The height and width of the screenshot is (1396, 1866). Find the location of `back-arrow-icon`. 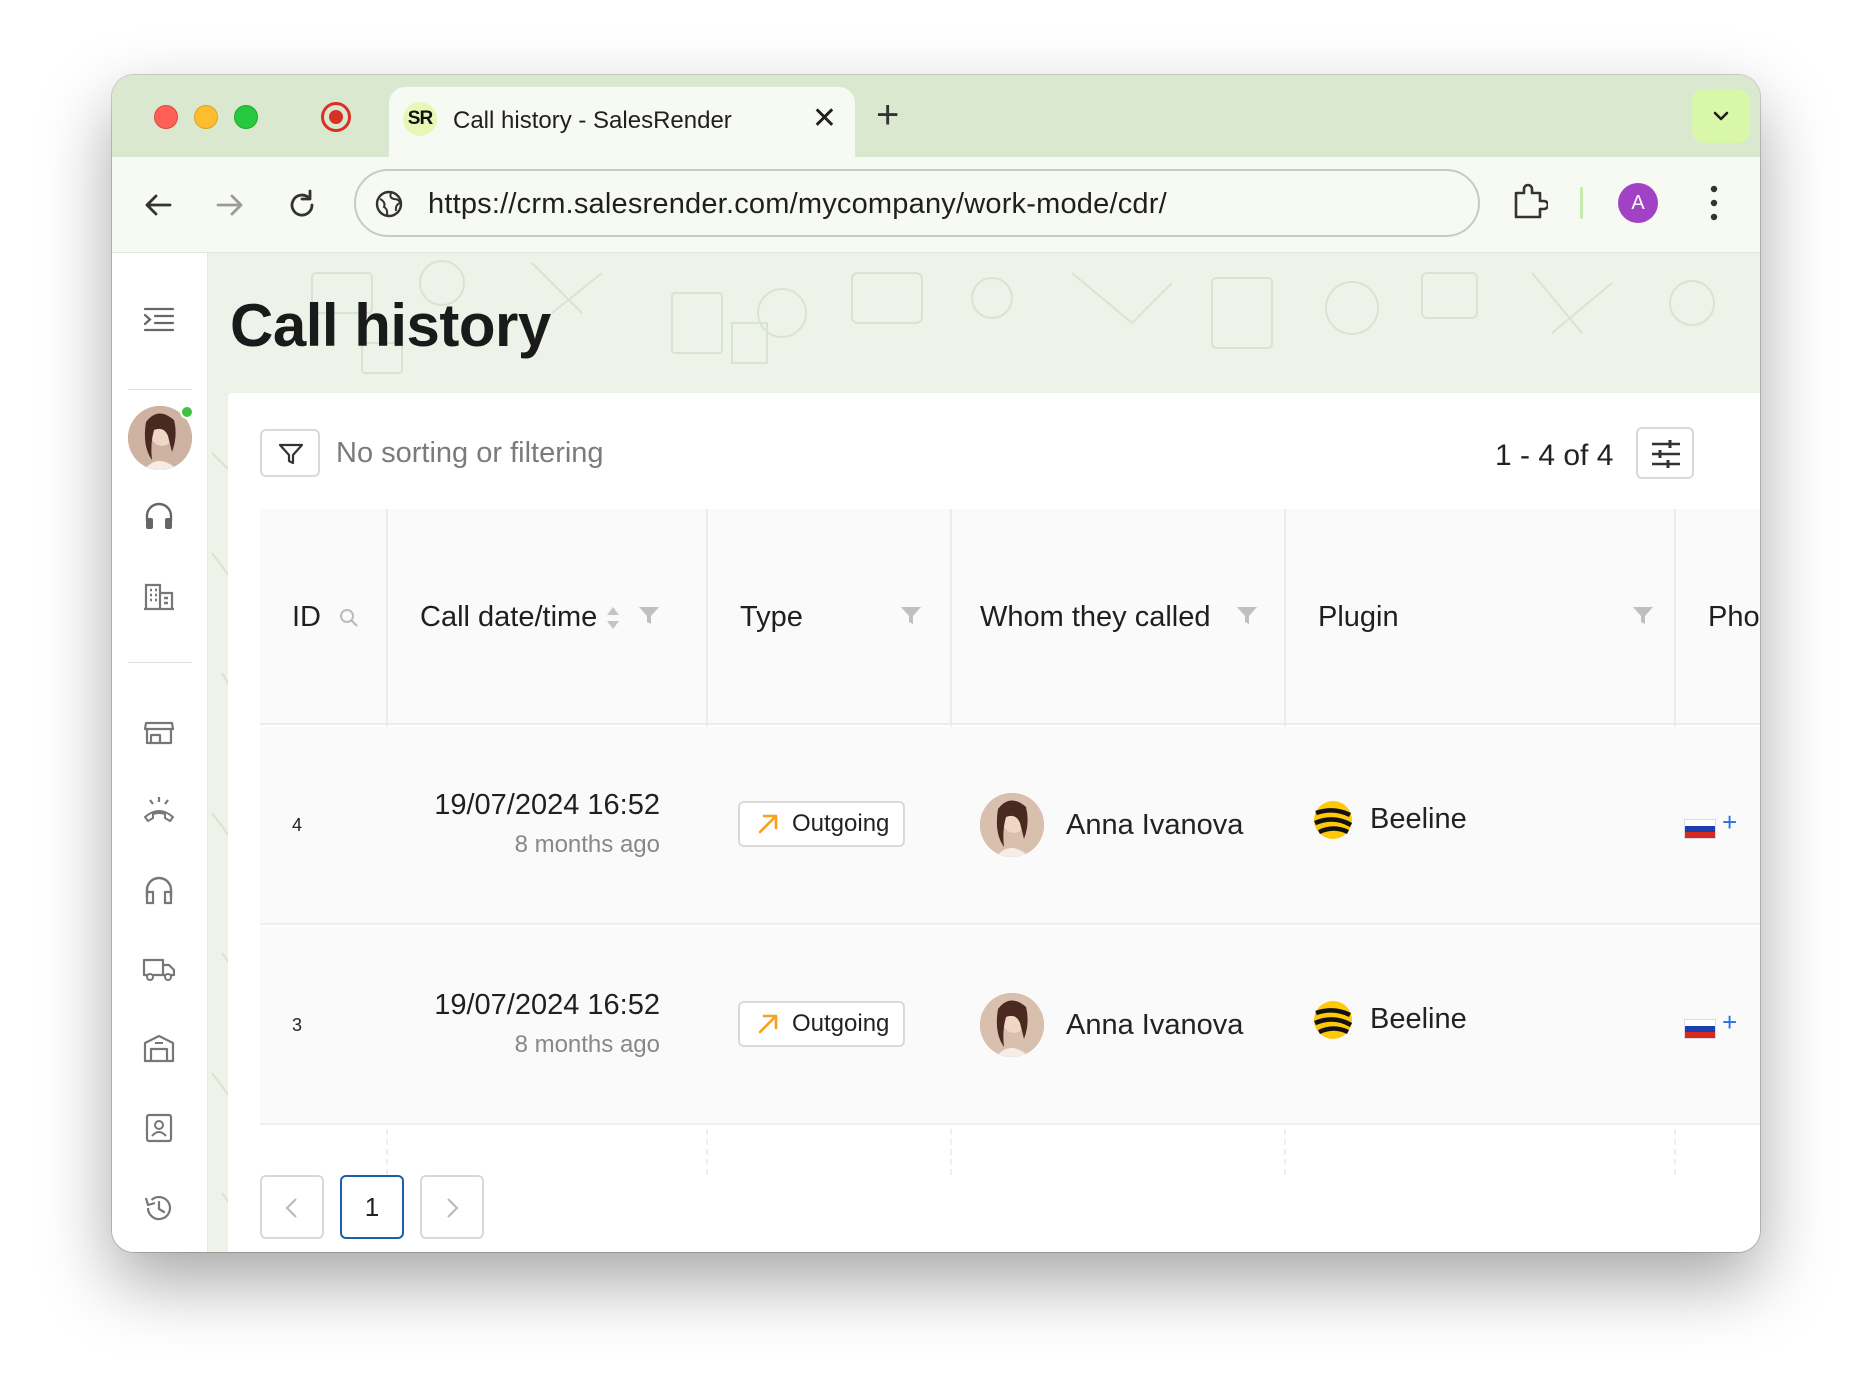

back-arrow-icon is located at coordinates (158, 205).